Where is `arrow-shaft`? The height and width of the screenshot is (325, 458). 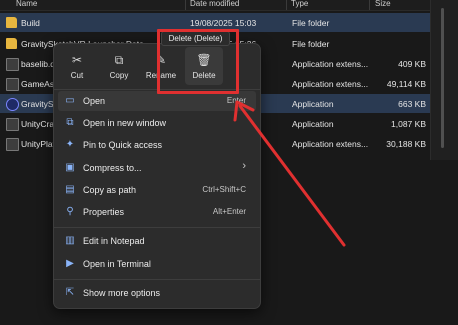
arrow-shaft is located at coordinates (292, 175).